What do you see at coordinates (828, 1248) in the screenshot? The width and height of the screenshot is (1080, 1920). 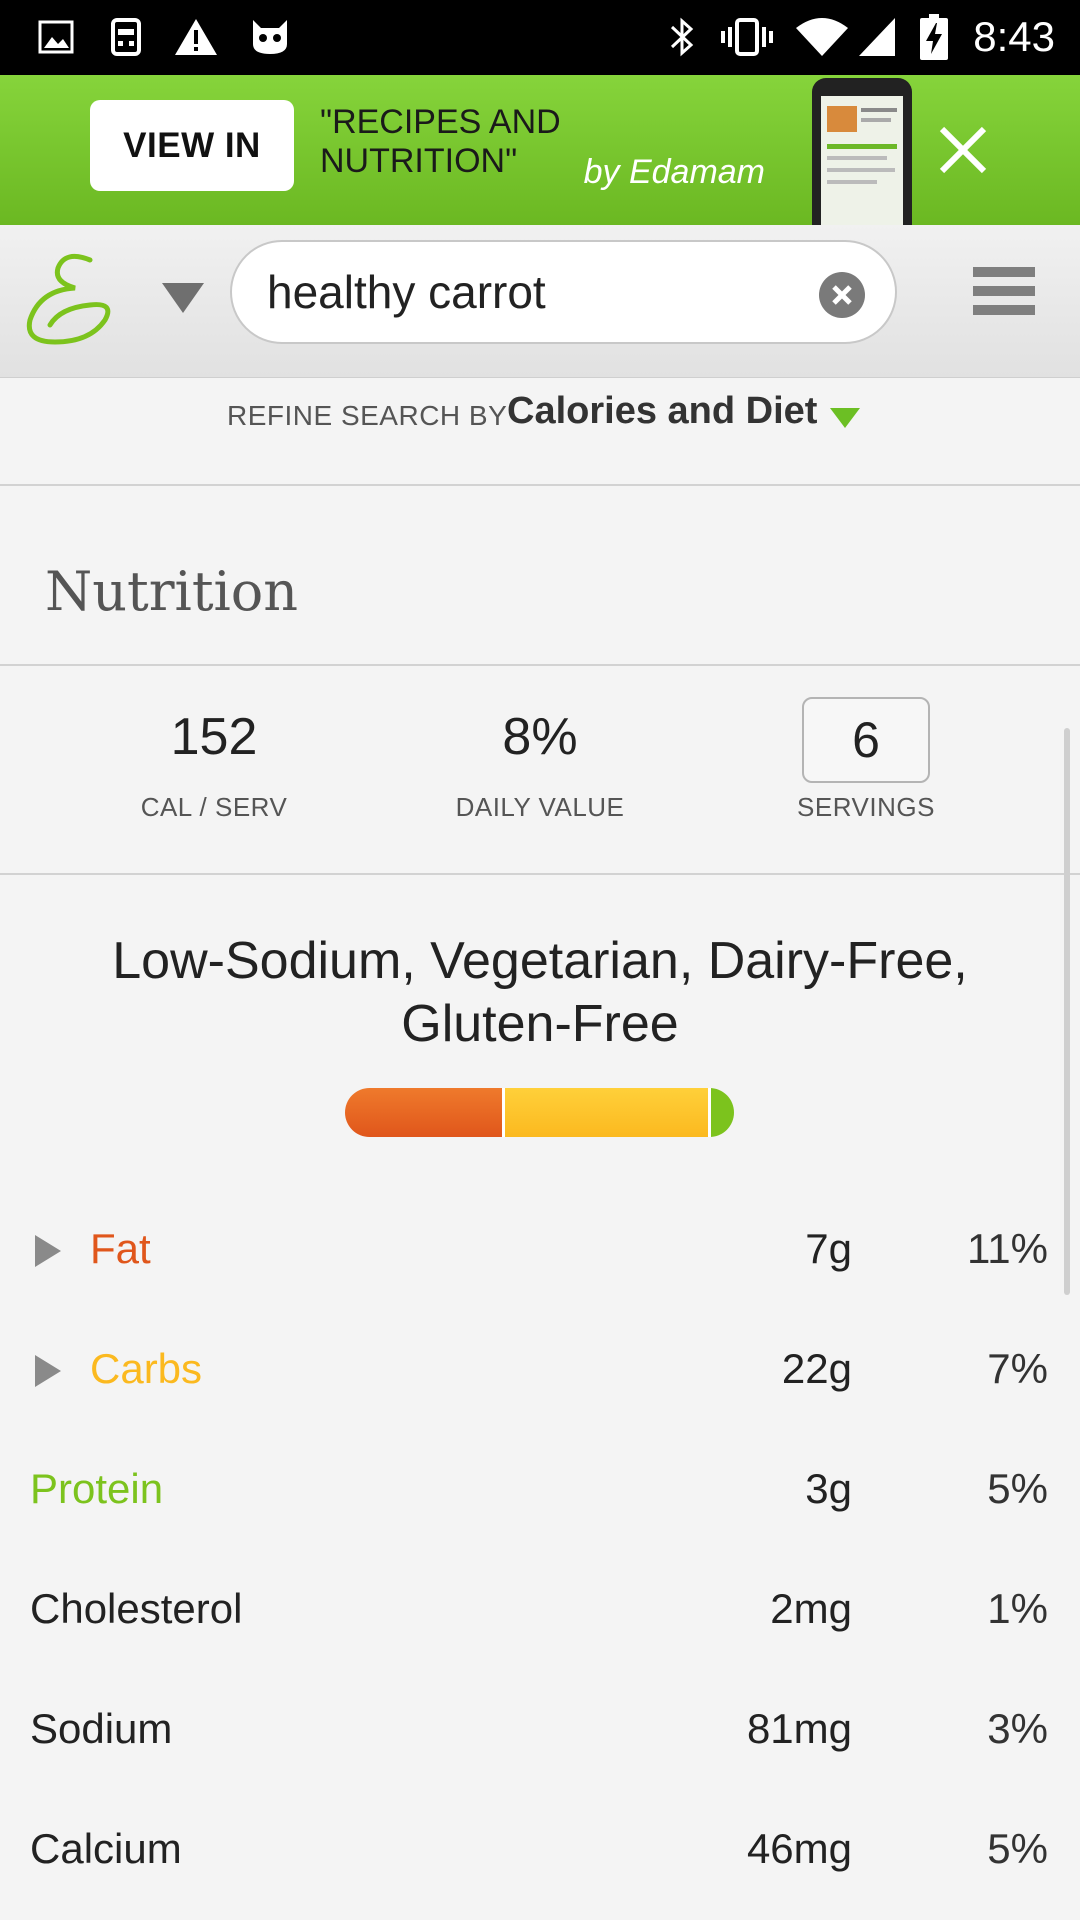 I see `nutrient-amount: 7g` at bounding box center [828, 1248].